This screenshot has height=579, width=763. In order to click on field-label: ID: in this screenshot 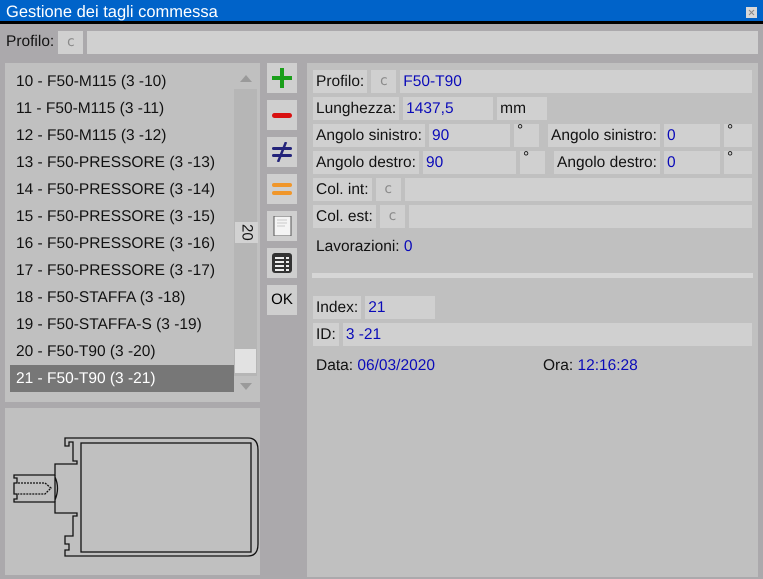, I will do `click(326, 334)`.